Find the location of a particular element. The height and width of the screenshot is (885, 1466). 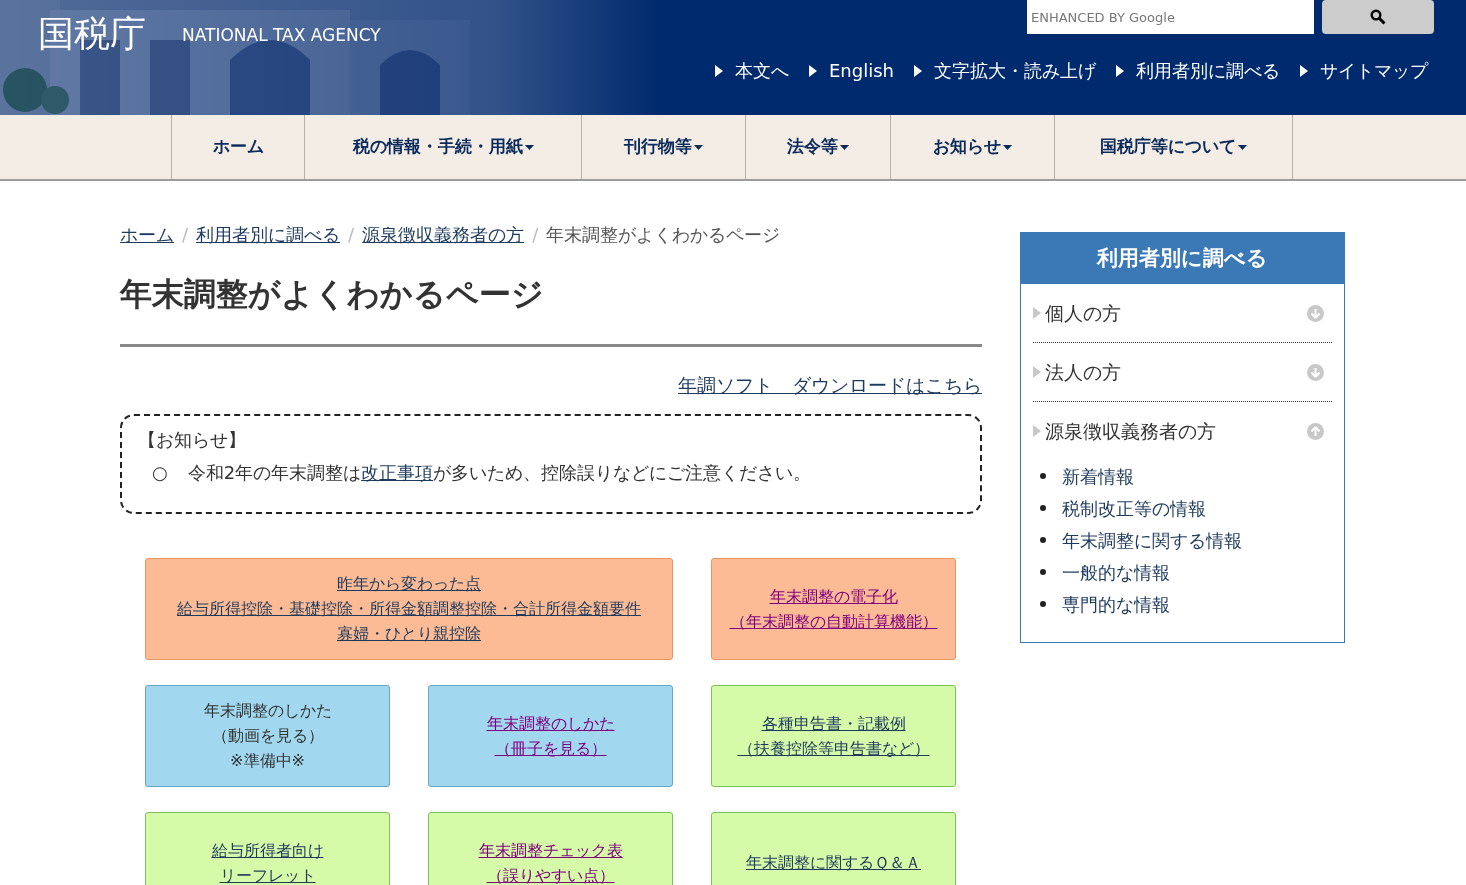

sidebar-sublink: 専門的な情報 is located at coordinates (1116, 604).